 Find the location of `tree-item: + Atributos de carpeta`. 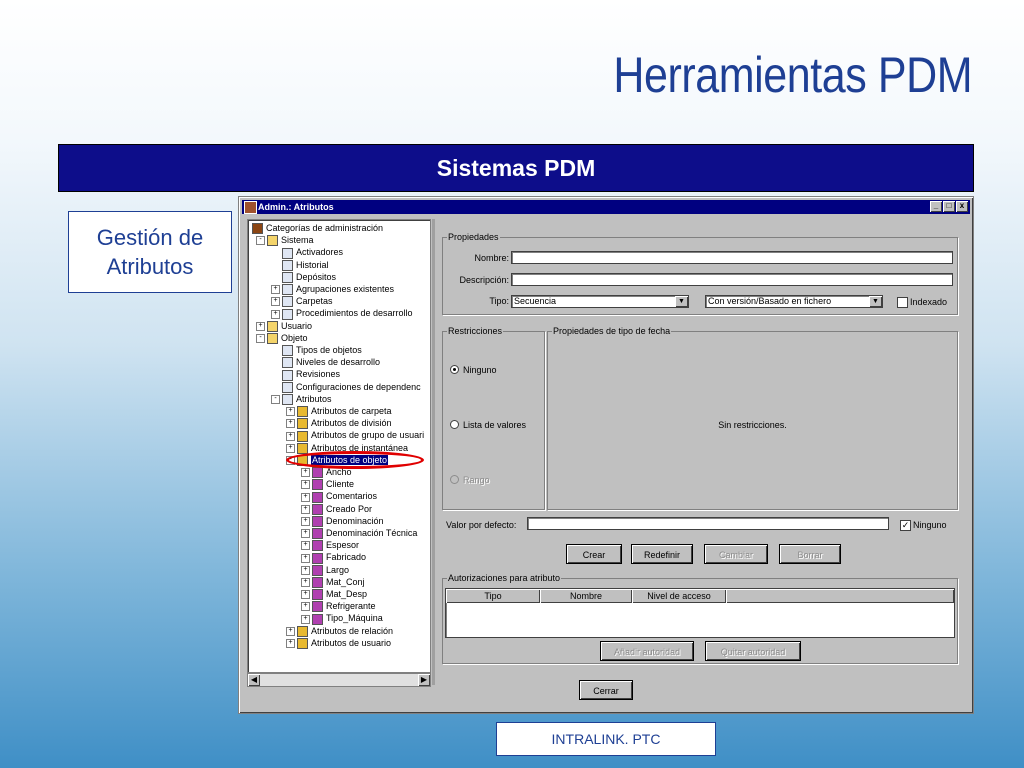

tree-item: + Atributos de carpeta is located at coordinates (339, 411).